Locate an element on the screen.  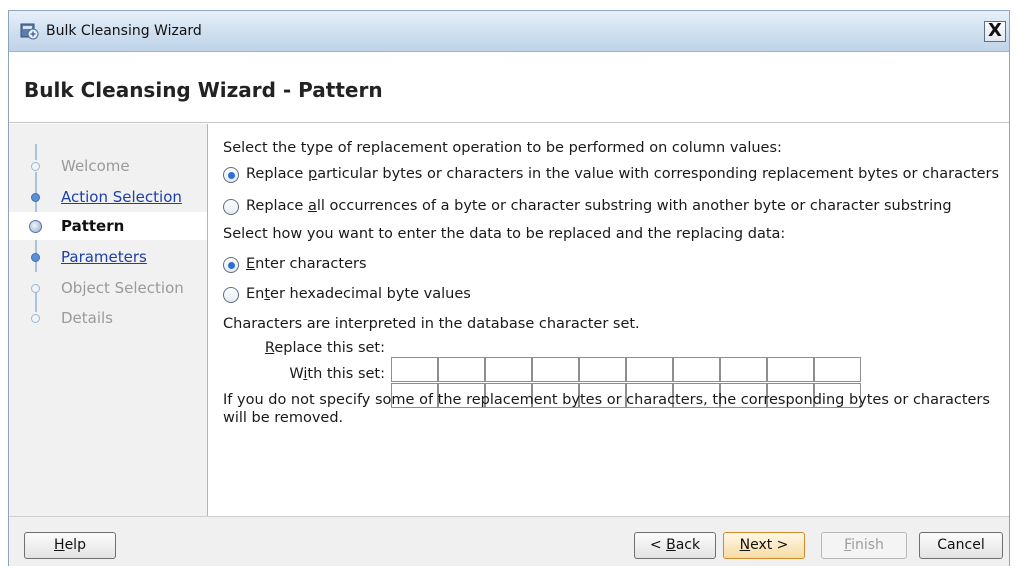
close-icon: X is located at coordinates (995, 30).